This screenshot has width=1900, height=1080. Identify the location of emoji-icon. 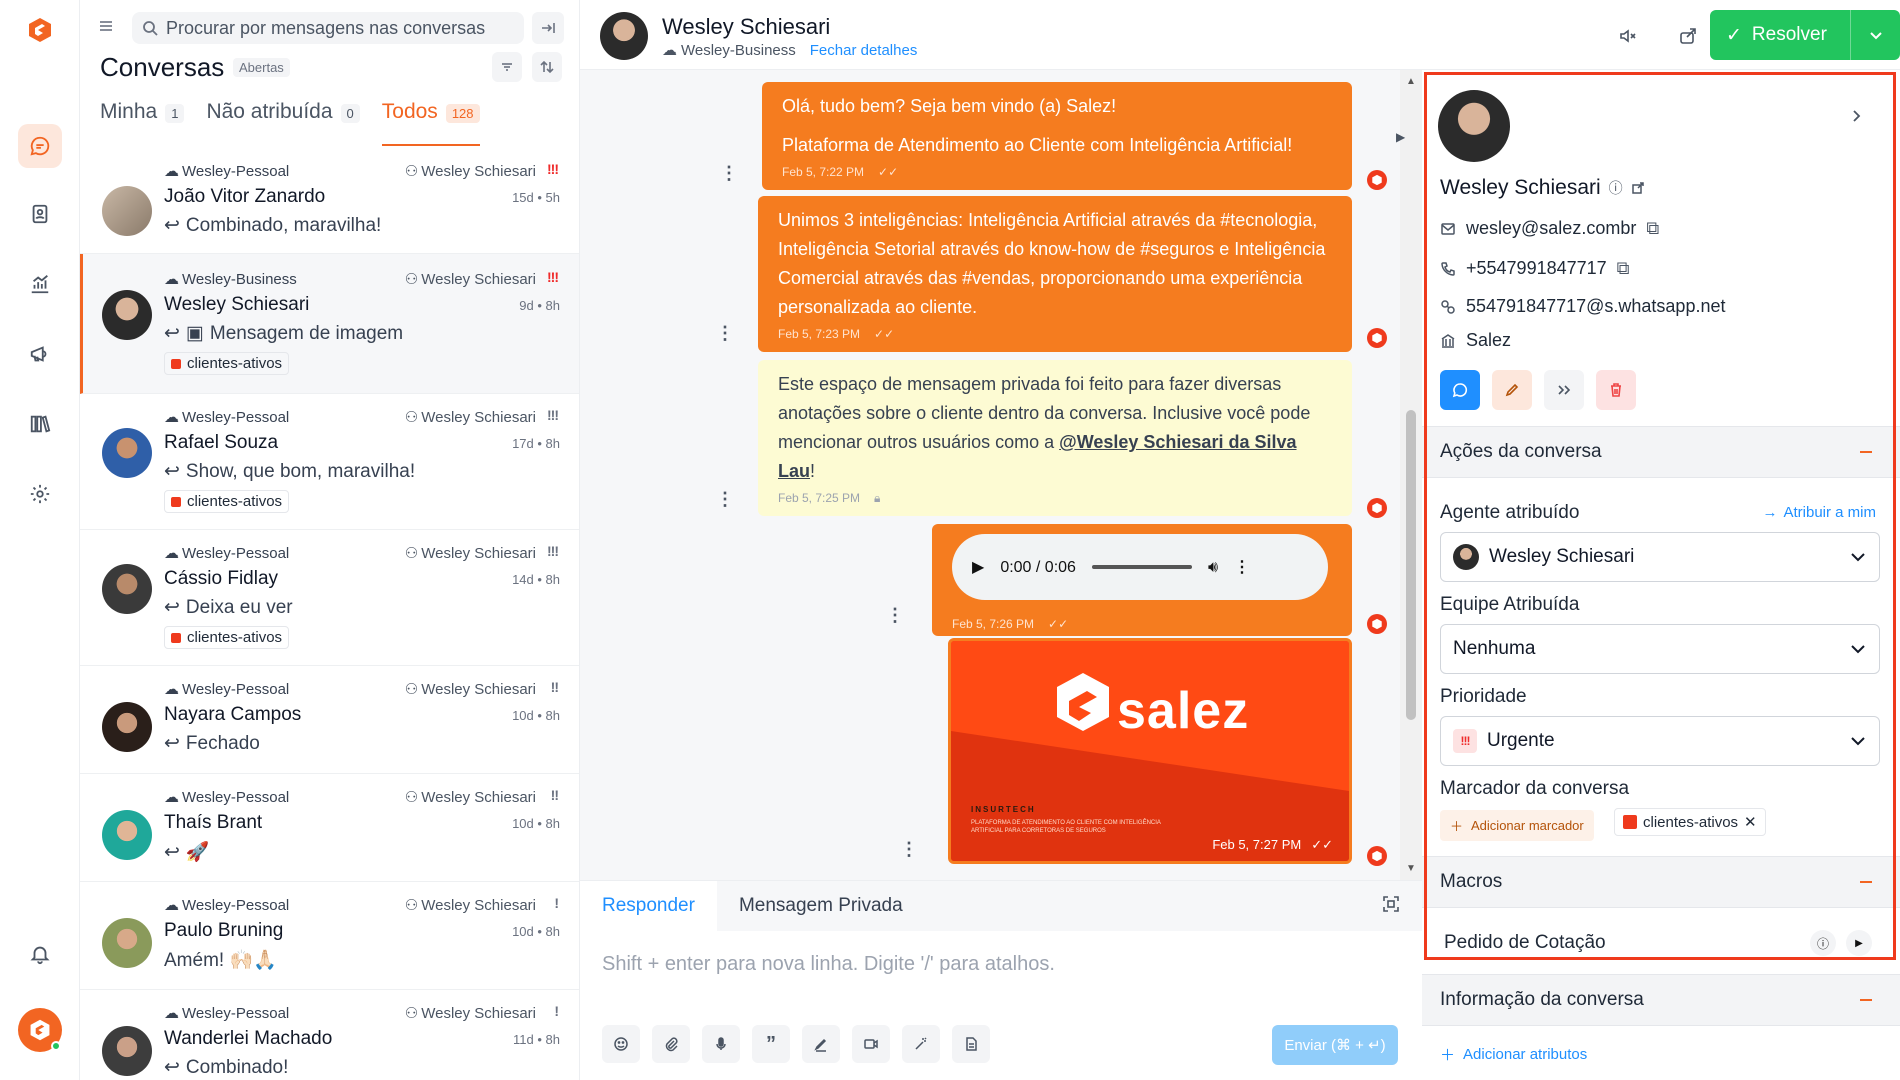
(621, 1044).